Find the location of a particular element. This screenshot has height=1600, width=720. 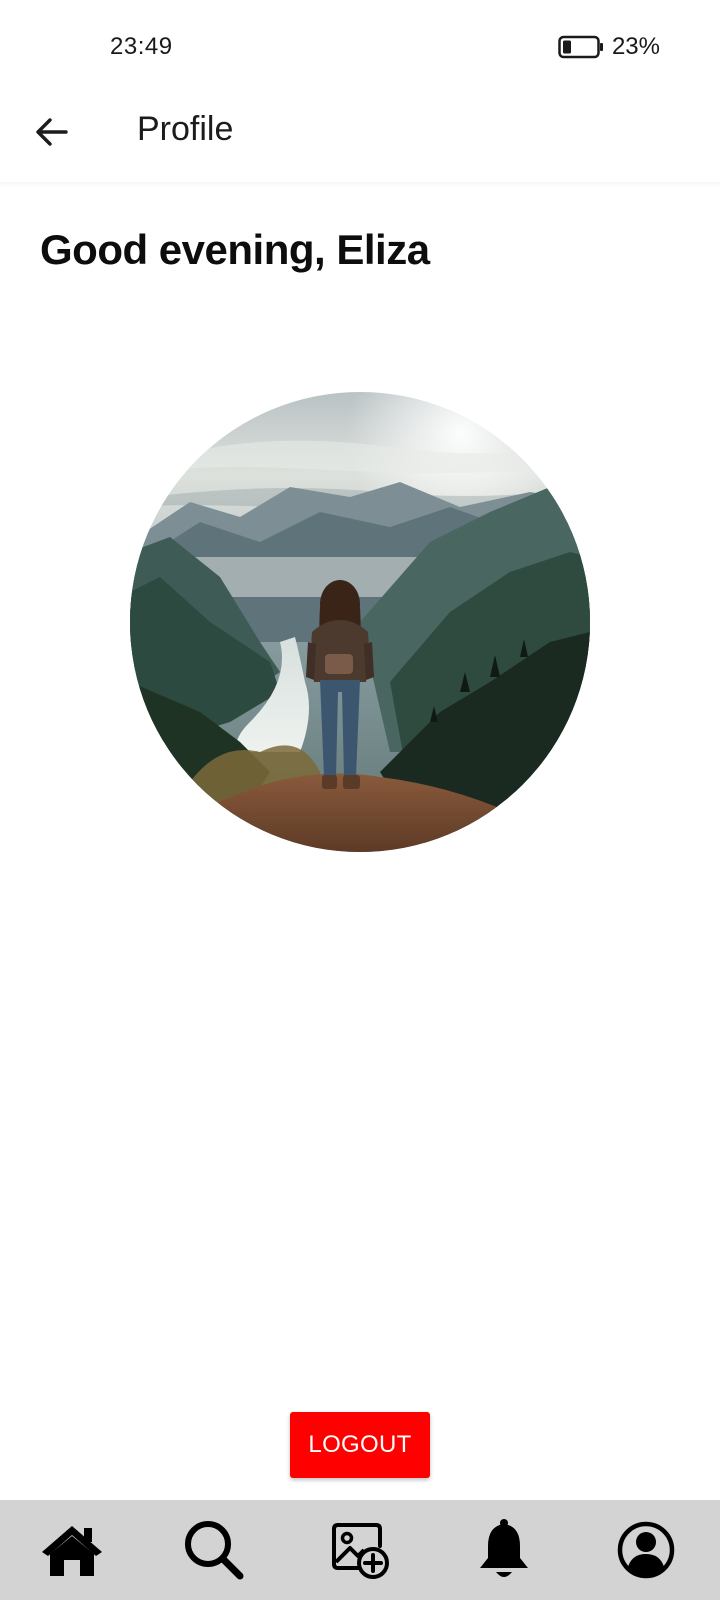

nav-notifications is located at coordinates (504, 1550).